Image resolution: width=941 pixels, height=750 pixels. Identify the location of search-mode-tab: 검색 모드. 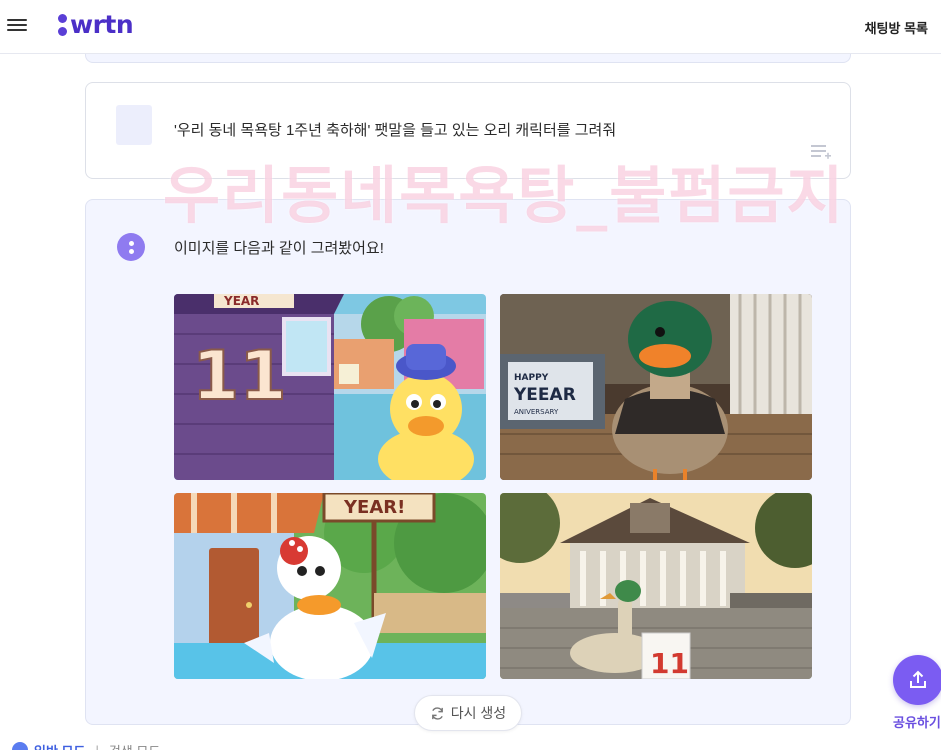
(134, 745).